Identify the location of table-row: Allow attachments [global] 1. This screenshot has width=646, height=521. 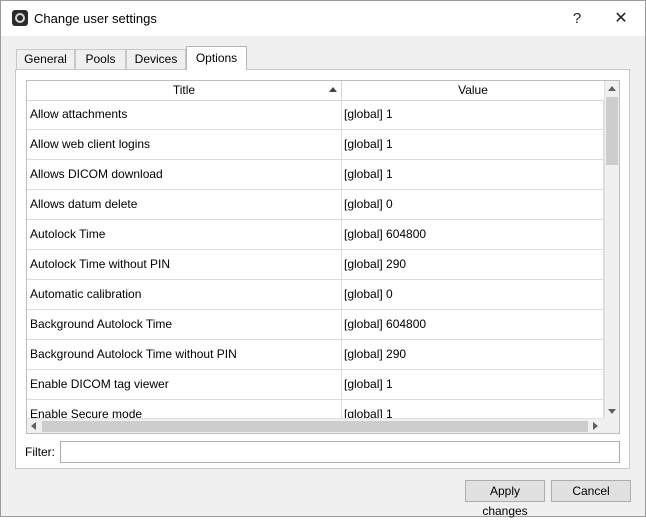
(315, 115).